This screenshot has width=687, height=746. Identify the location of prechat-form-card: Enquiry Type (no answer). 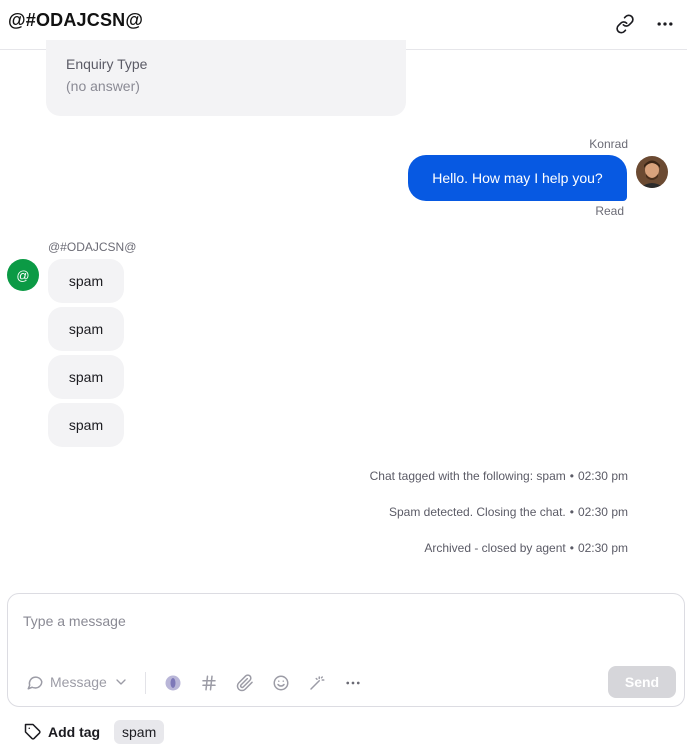
(226, 78).